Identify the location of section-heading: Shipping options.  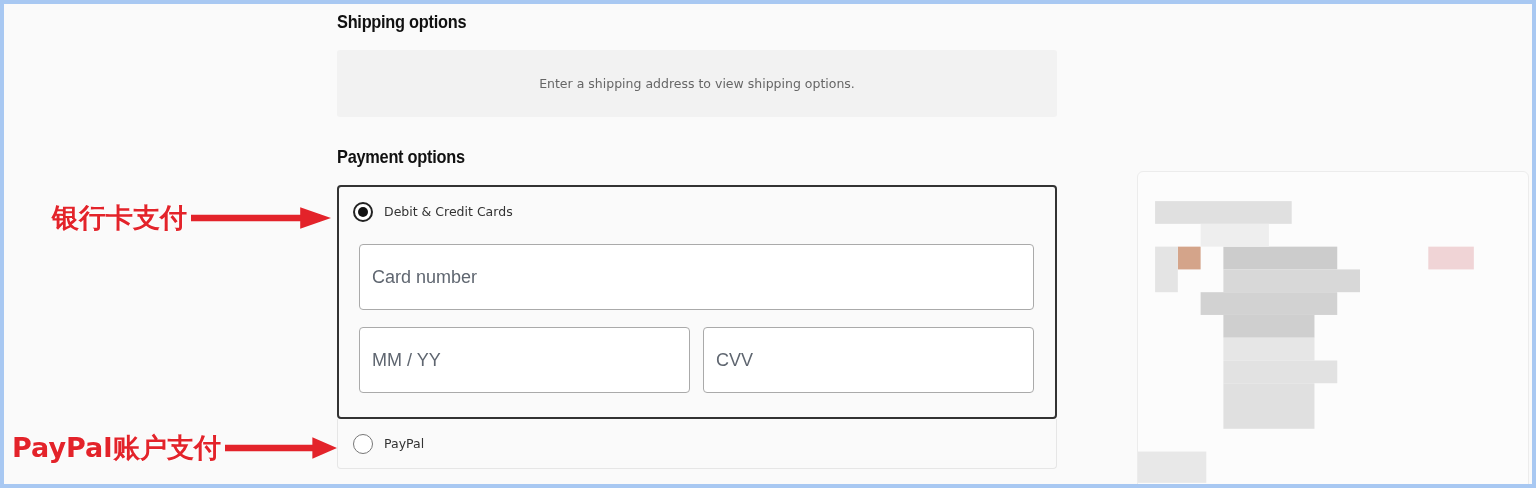
(402, 22).